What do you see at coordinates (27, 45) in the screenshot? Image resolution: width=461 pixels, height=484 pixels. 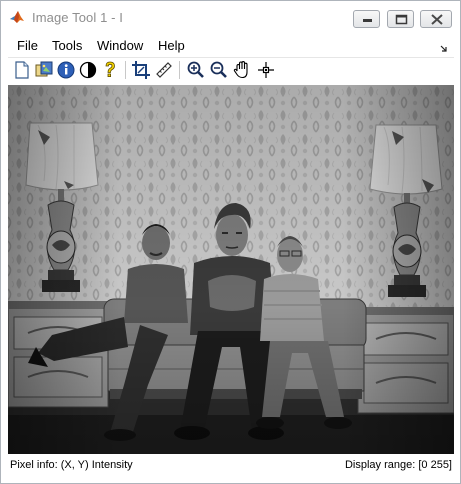 I see `menu-file: File` at bounding box center [27, 45].